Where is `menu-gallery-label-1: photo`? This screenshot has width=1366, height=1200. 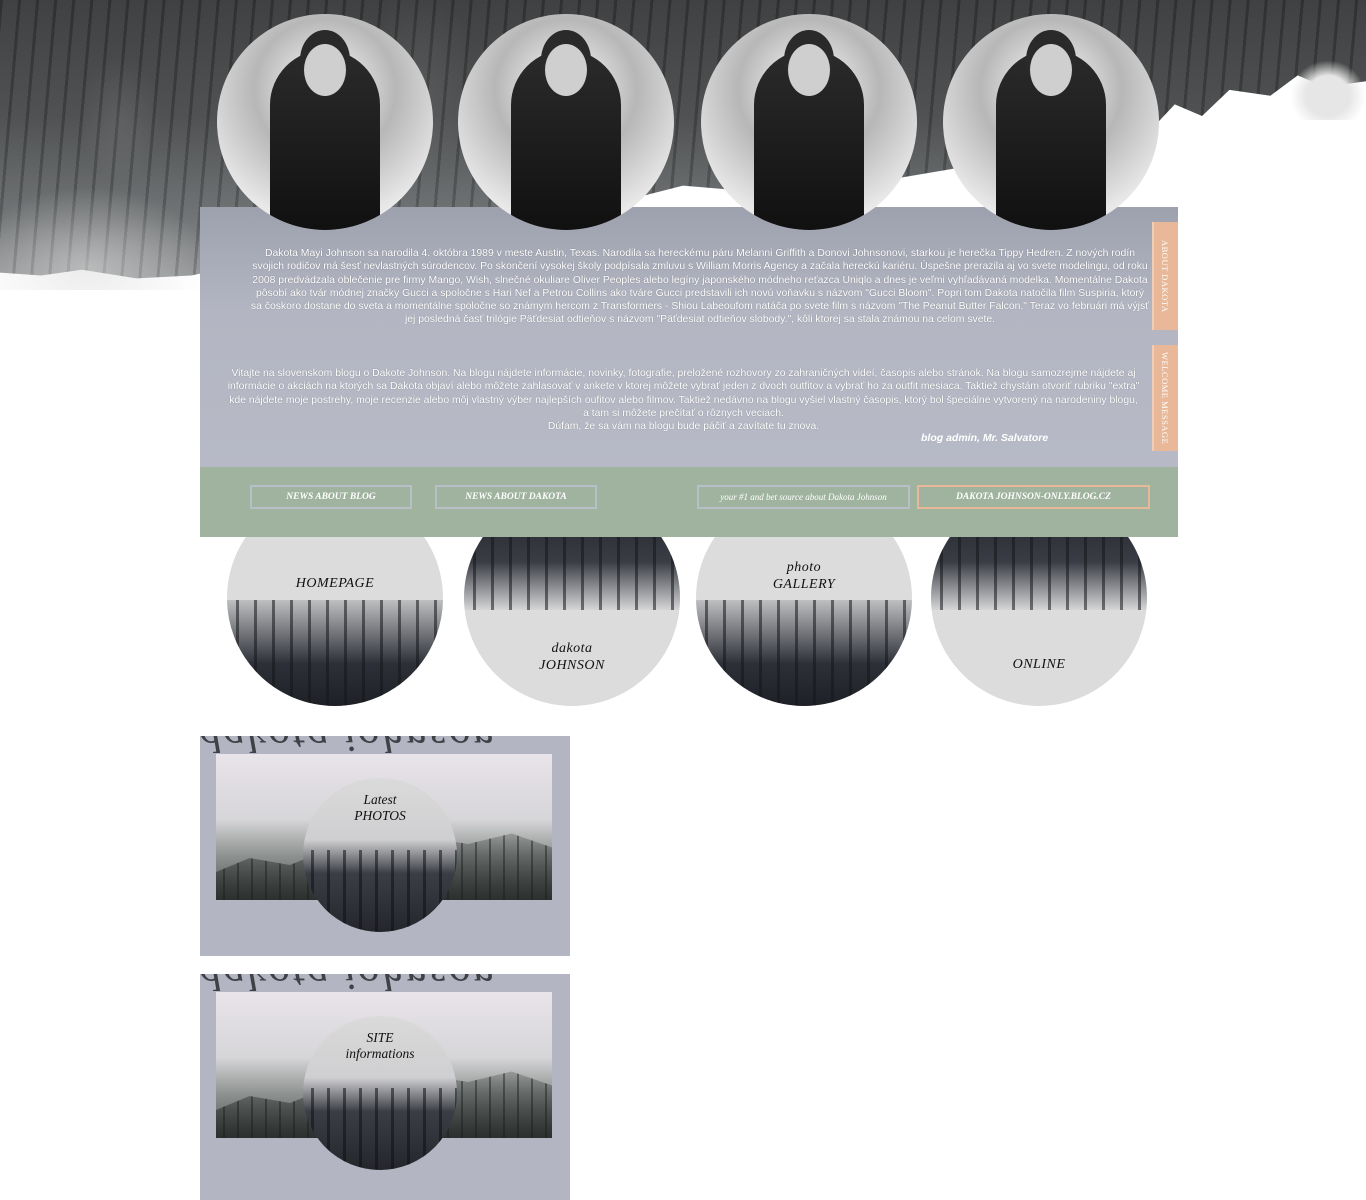 menu-gallery-label-1: photo is located at coordinates (804, 567).